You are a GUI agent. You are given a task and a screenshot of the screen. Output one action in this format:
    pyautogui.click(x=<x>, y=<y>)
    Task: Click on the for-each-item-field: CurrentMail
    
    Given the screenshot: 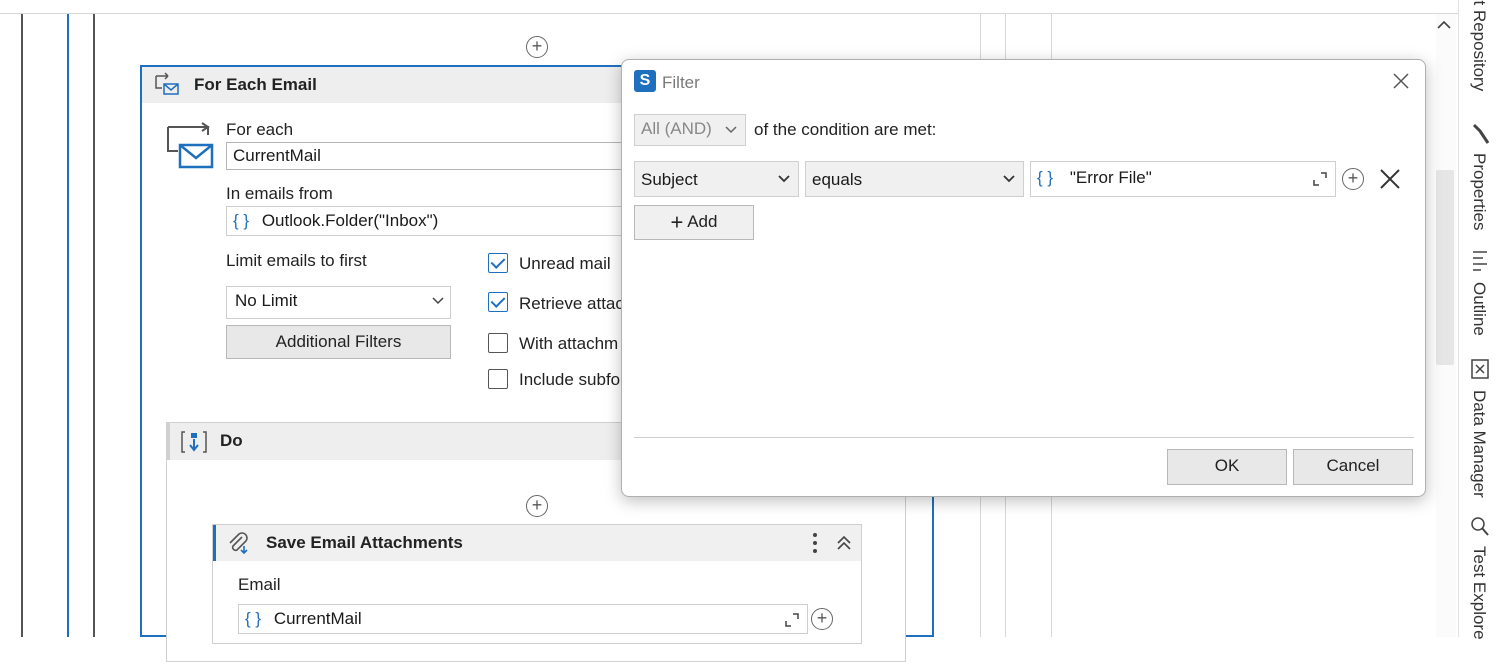 What is the action you would take?
    pyautogui.click(x=436, y=156)
    